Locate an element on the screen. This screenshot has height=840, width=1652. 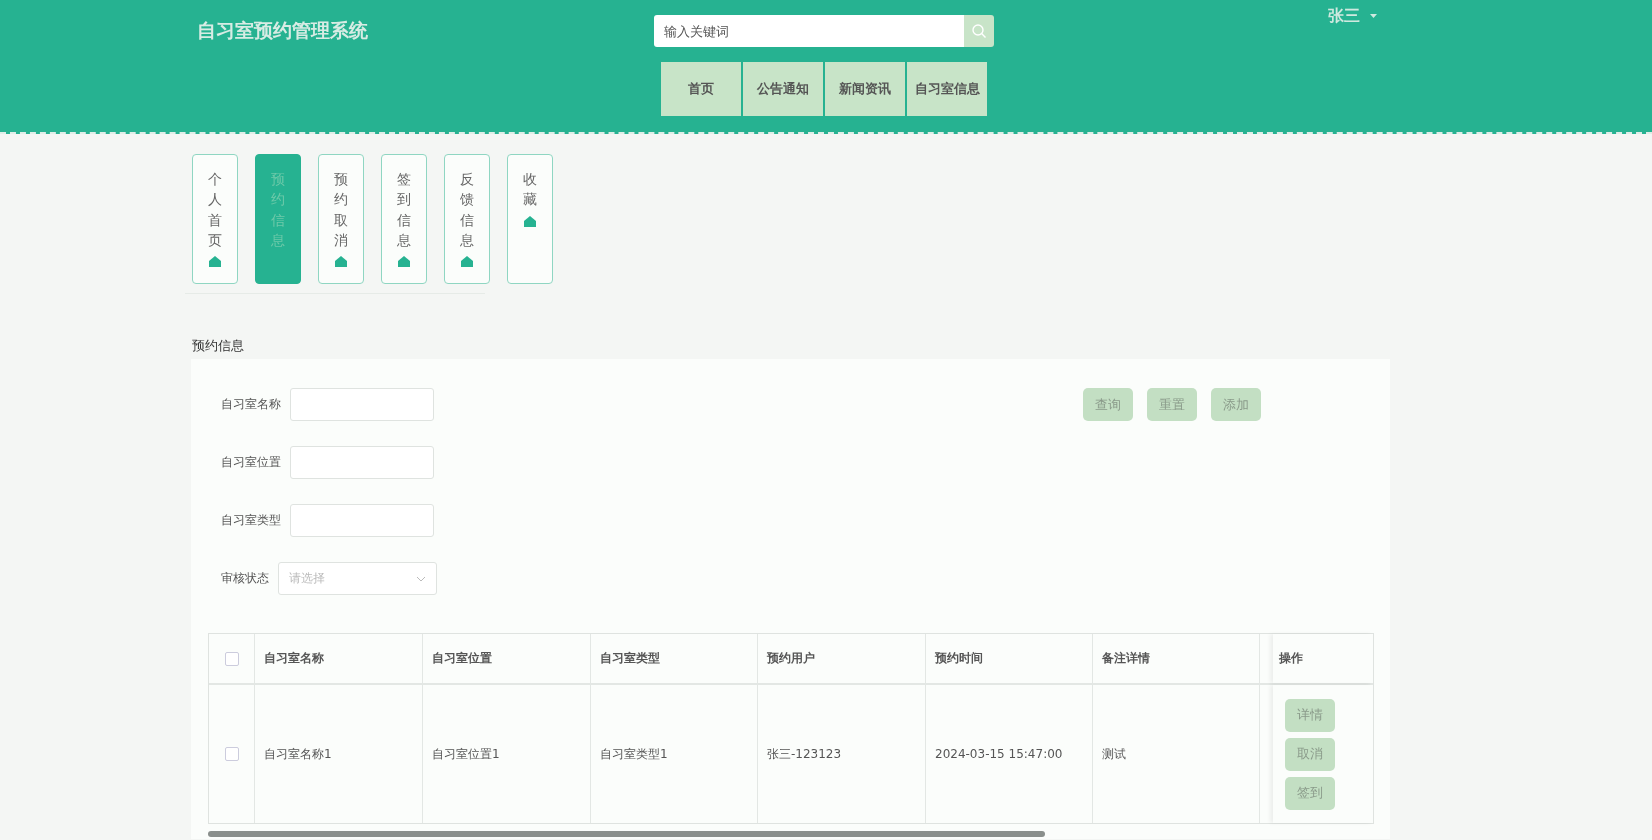
table-cell: 自习室类型1 is located at coordinates (674, 754).